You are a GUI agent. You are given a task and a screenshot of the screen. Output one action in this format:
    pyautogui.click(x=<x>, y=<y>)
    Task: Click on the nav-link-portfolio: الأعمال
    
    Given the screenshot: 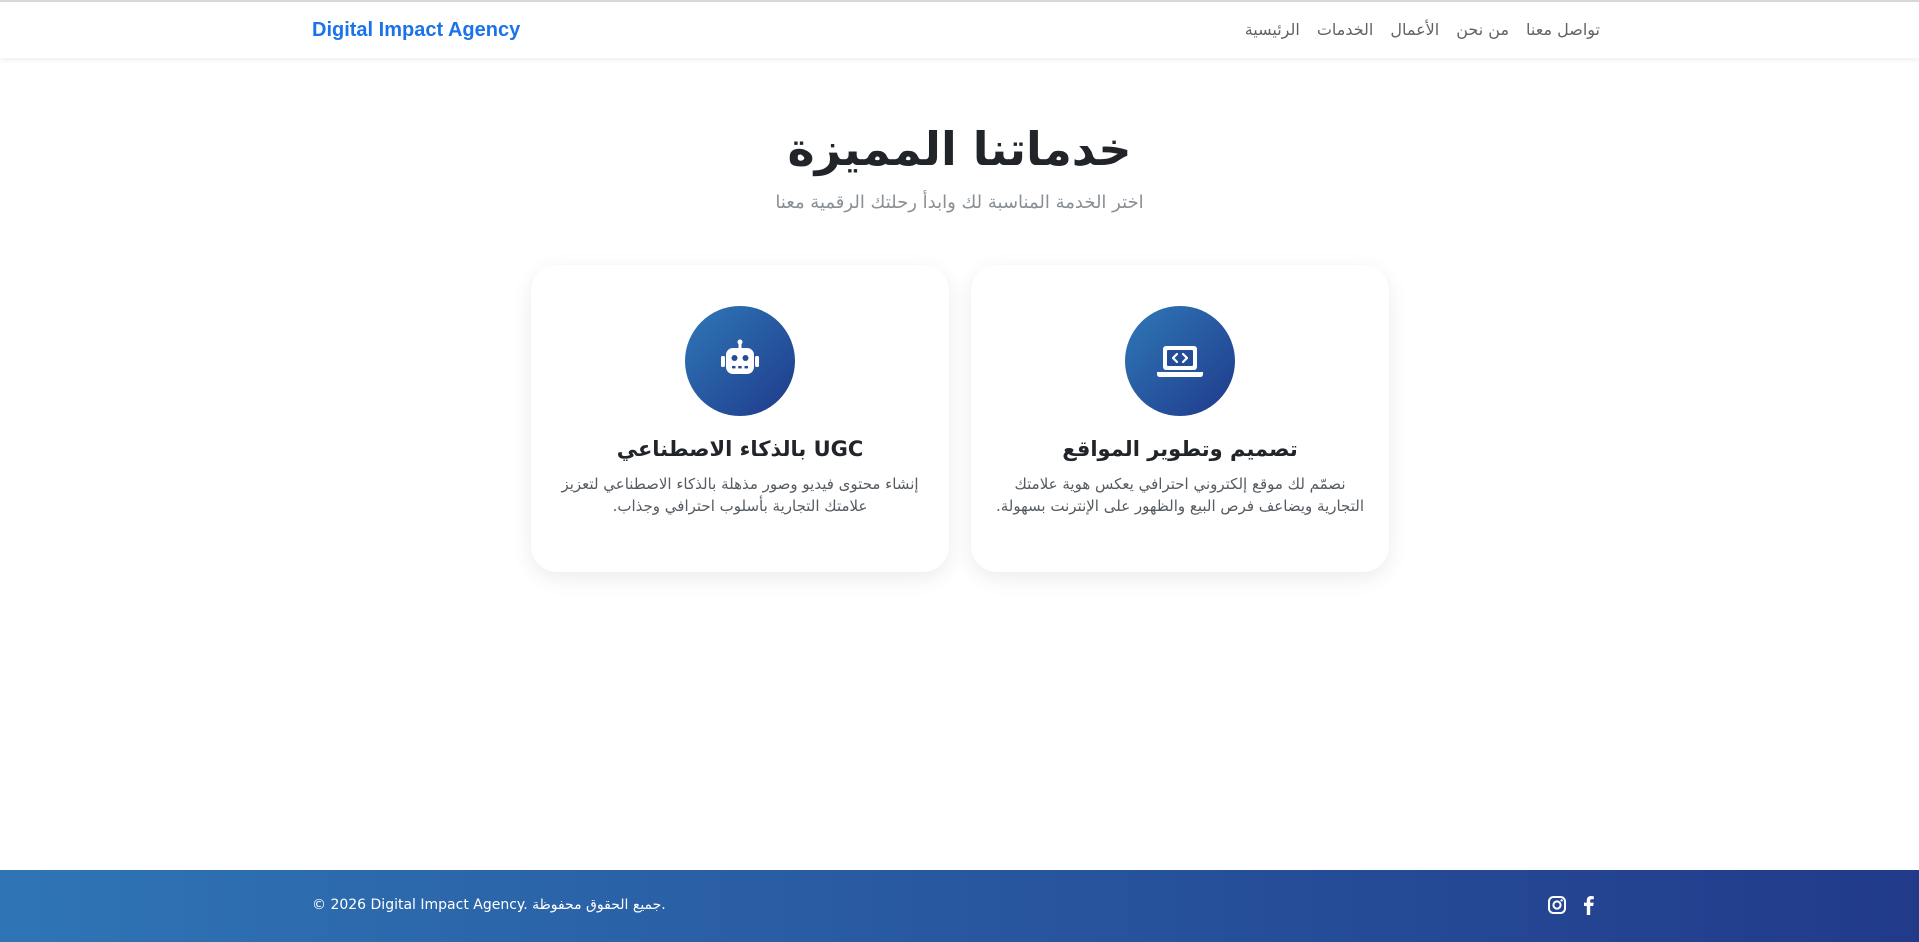 What is the action you would take?
    pyautogui.click(x=1414, y=29)
    